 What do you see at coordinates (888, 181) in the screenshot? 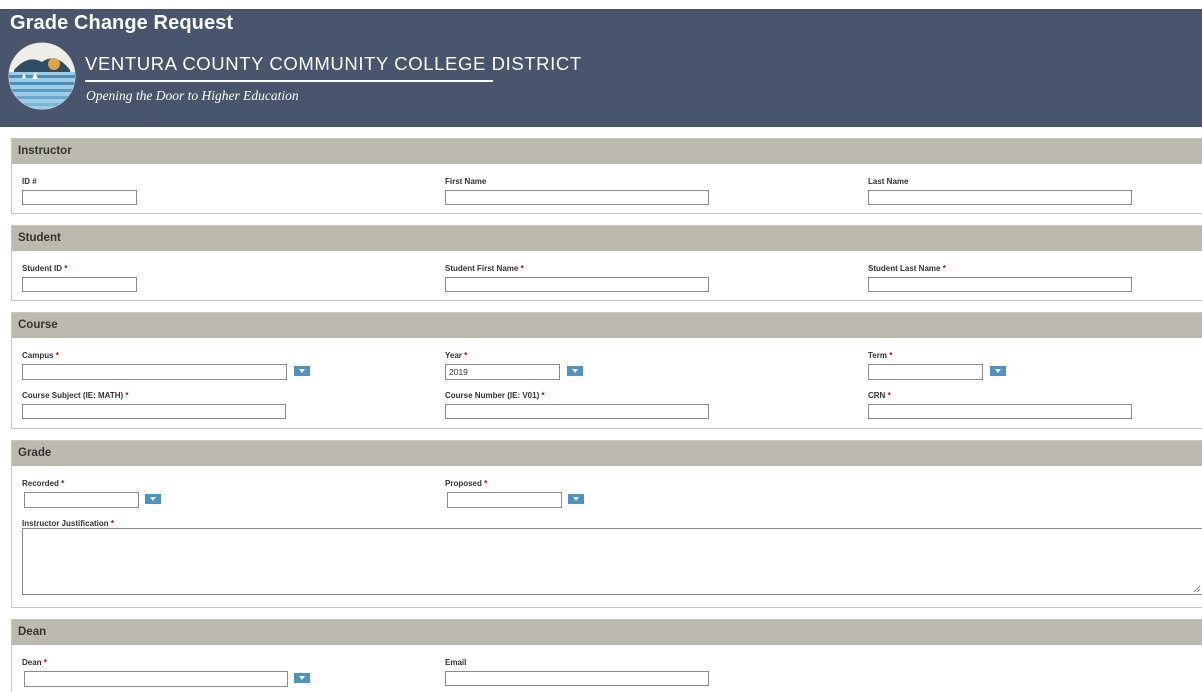
I see `instructor-last-name-label: Last Name` at bounding box center [888, 181].